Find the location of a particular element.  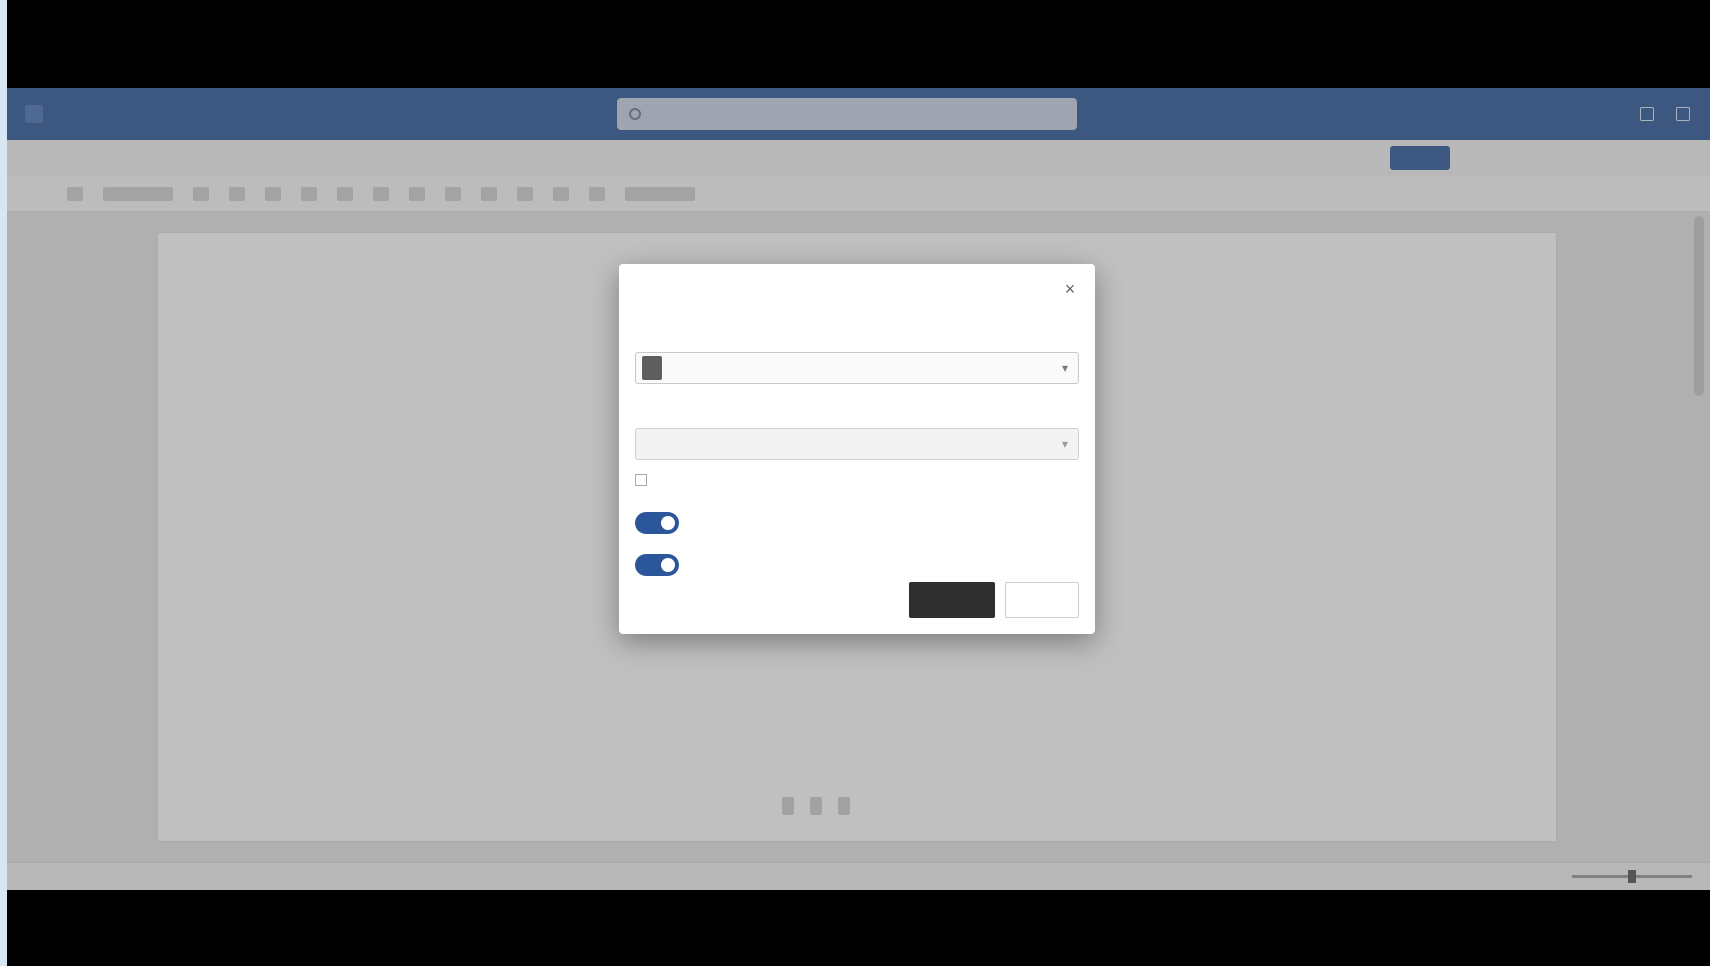

dialog-buttons is located at coordinates (994, 600).